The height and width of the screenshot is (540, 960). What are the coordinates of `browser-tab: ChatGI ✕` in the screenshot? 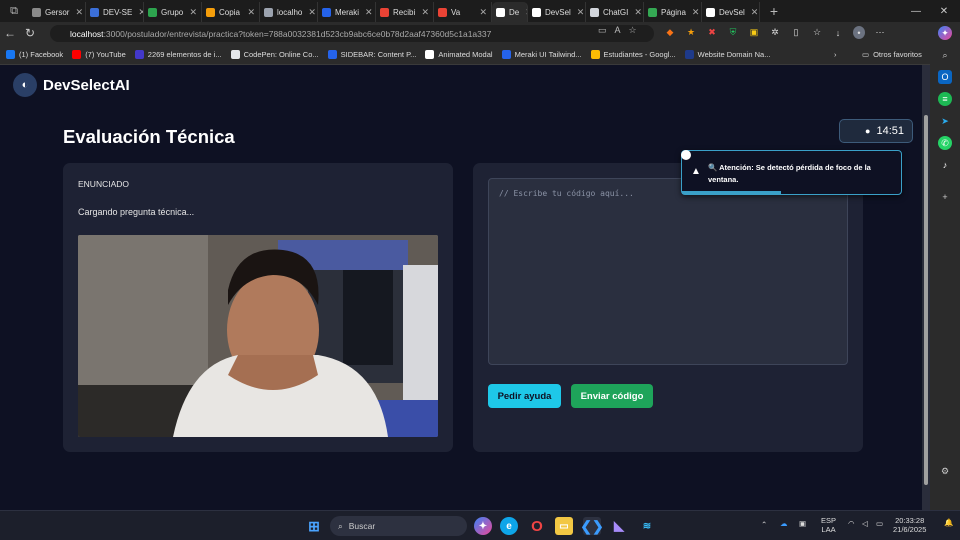 It's located at (615, 12).